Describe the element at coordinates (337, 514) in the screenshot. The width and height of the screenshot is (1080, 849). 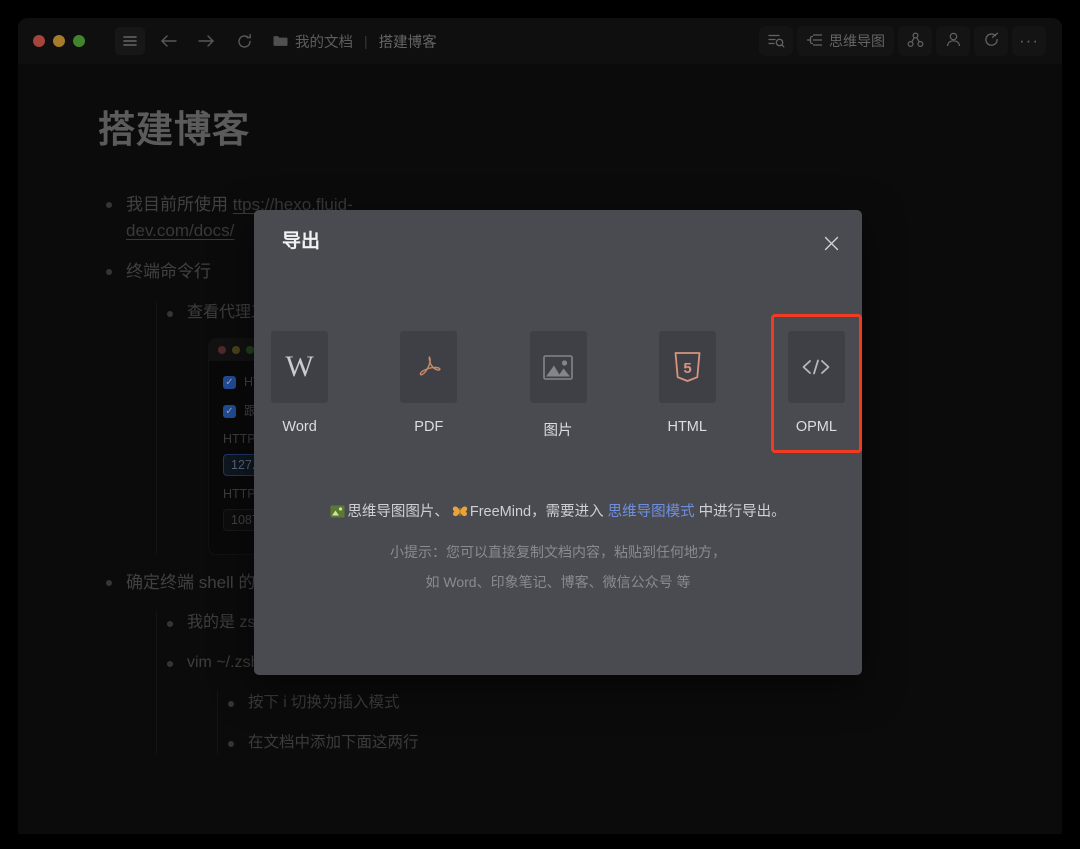
I see `image-small-icon` at that location.